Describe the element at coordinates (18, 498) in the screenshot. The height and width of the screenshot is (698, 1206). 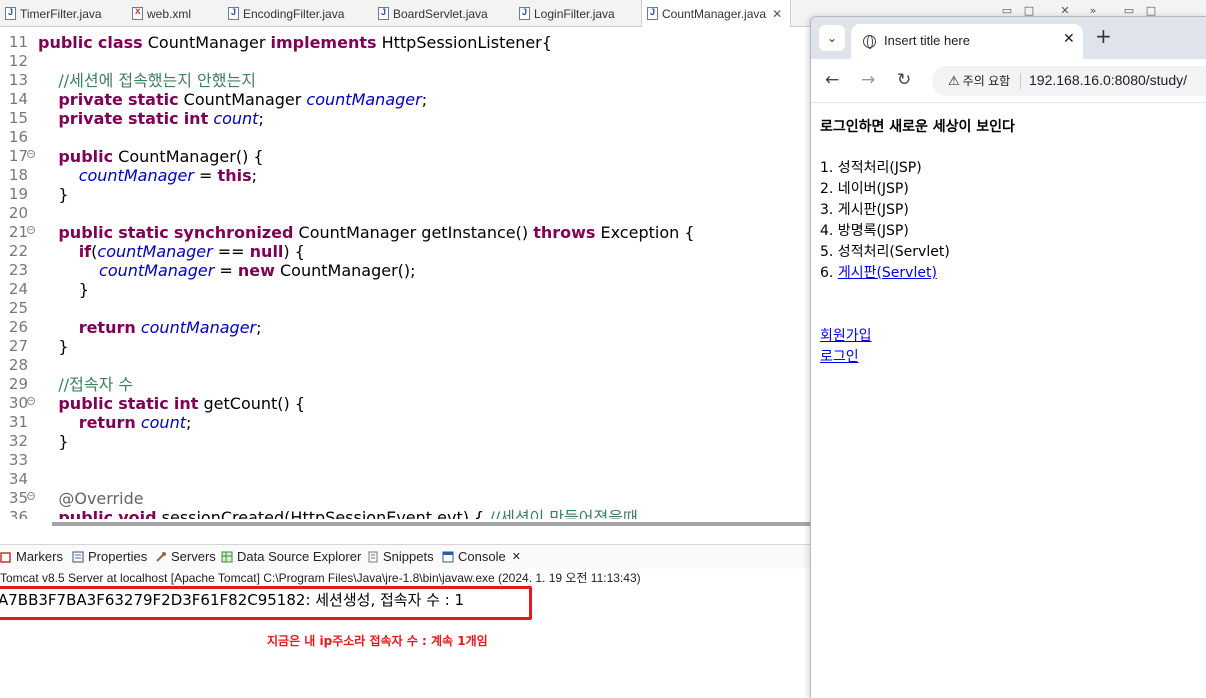
I see `line-number: 35` at that location.